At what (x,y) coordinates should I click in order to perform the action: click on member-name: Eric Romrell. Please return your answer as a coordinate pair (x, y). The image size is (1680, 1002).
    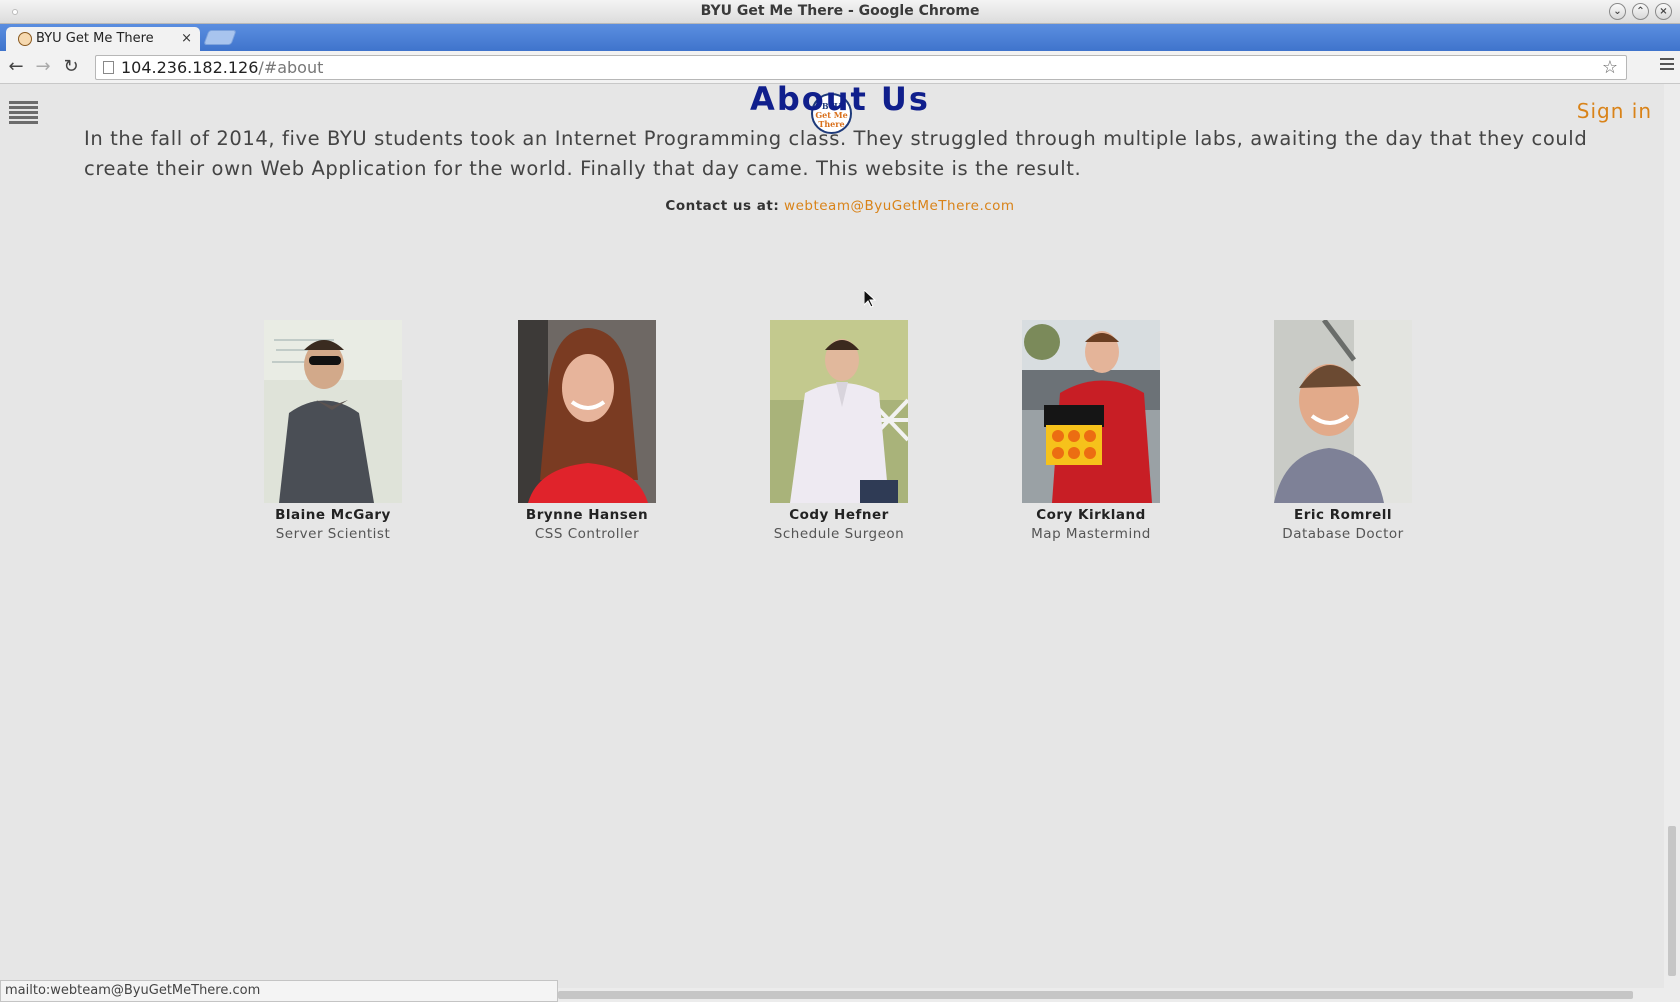
    Looking at the image, I should click on (1342, 515).